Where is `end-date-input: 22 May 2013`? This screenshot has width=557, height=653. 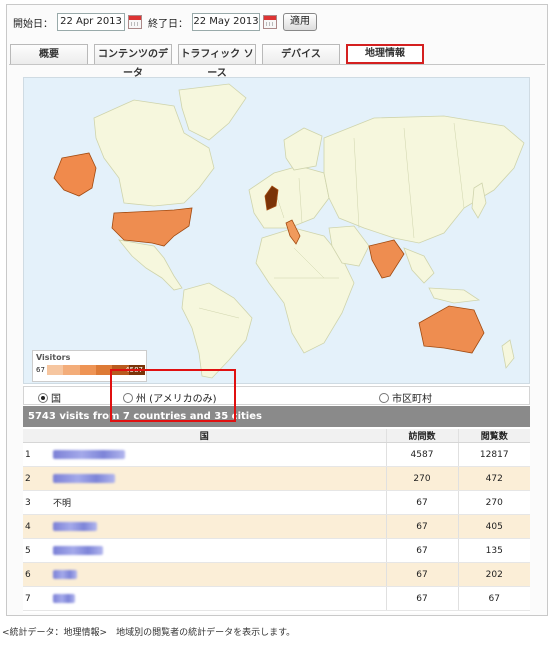 end-date-input: 22 May 2013 is located at coordinates (226, 22).